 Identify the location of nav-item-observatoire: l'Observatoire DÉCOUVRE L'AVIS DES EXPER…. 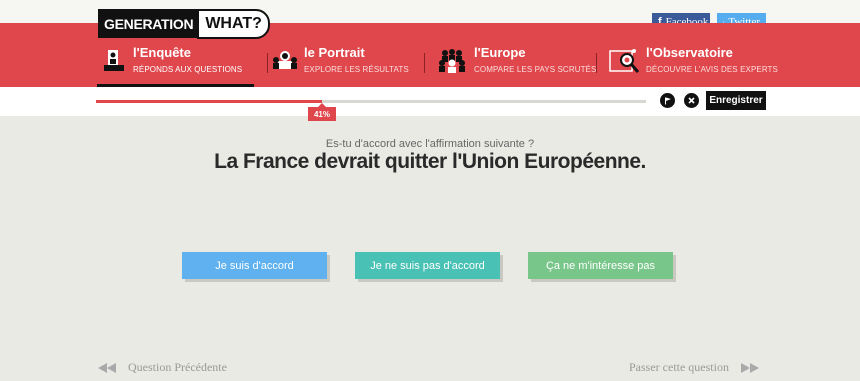
(693, 55).